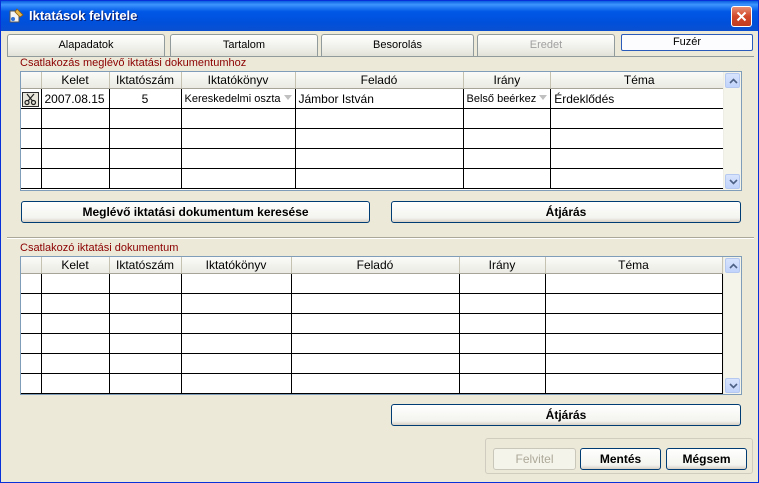 This screenshot has height=483, width=759. What do you see at coordinates (546, 45) in the screenshot?
I see `tab-eredet: Eredet` at bounding box center [546, 45].